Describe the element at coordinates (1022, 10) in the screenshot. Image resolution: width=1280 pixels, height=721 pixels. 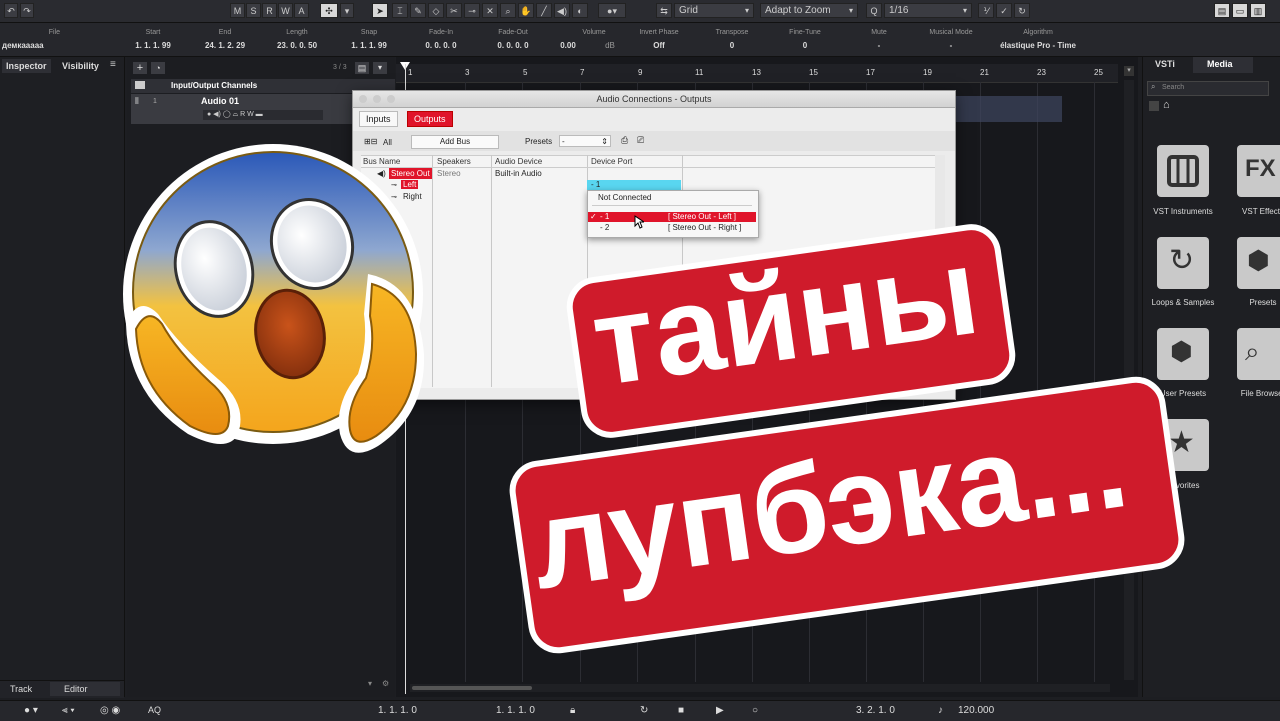
I see `reset-quantize-icon: ↻` at that location.